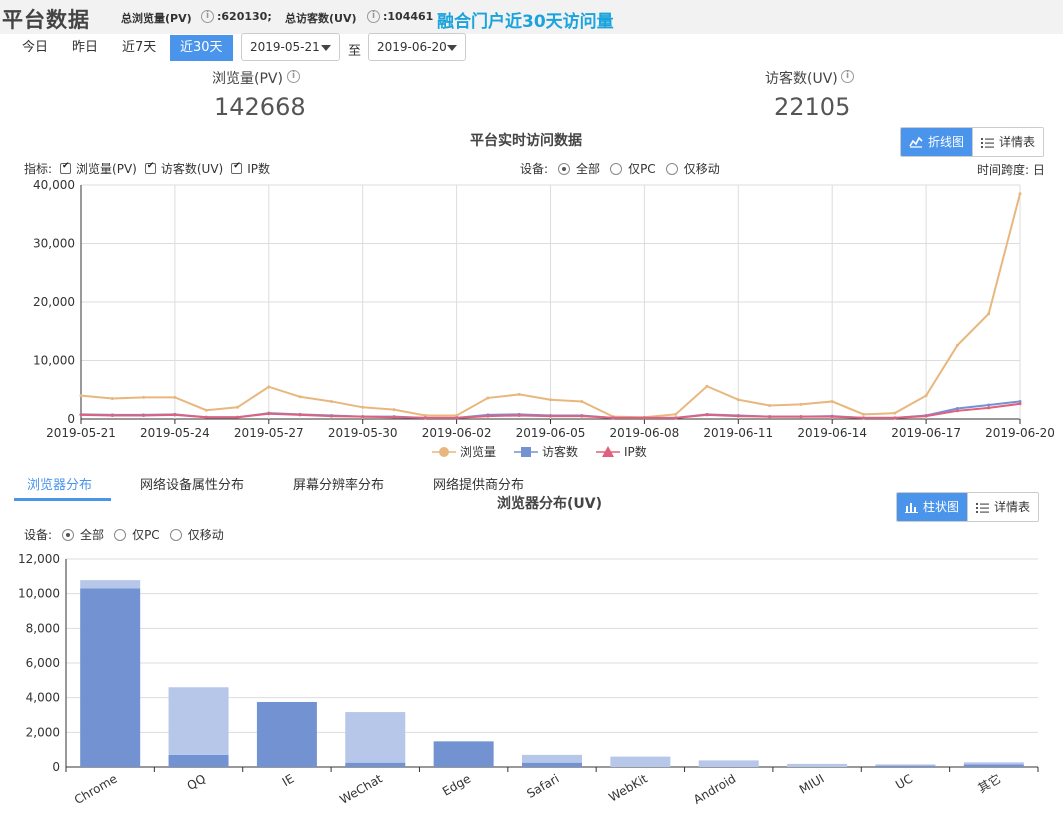 This screenshot has height=814, width=1063. Describe the element at coordinates (671, 168) in the screenshot. I see `device-mobile-radio` at that location.